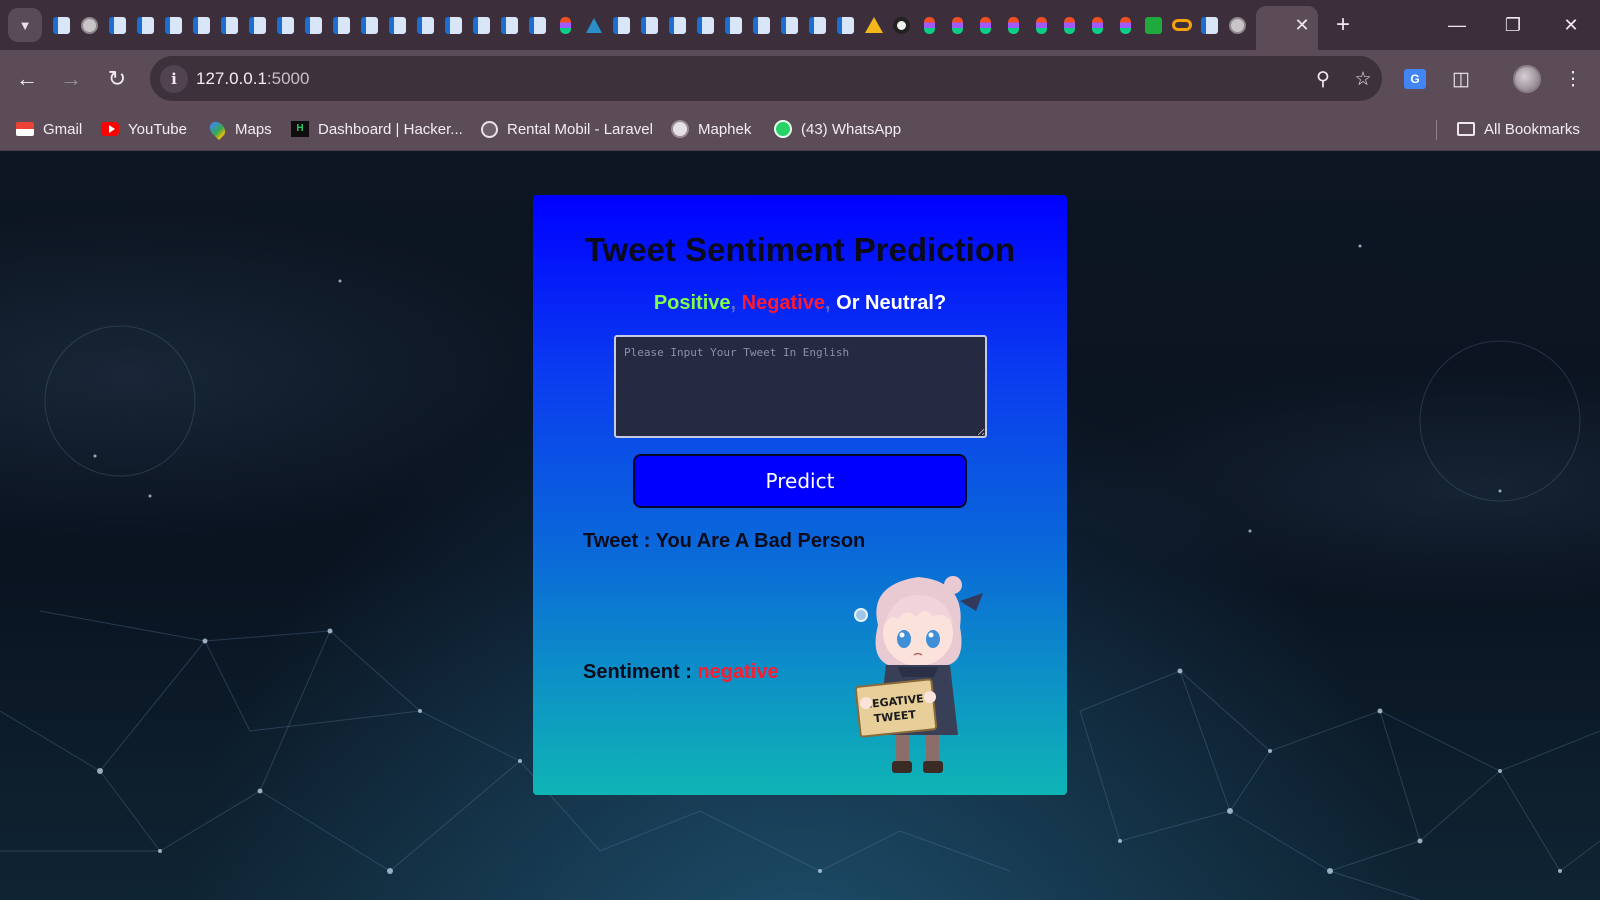 Image resolution: width=1600 pixels, height=900 pixels. What do you see at coordinates (593, 25) in the screenshot?
I see `tab-app-icon` at bounding box center [593, 25].